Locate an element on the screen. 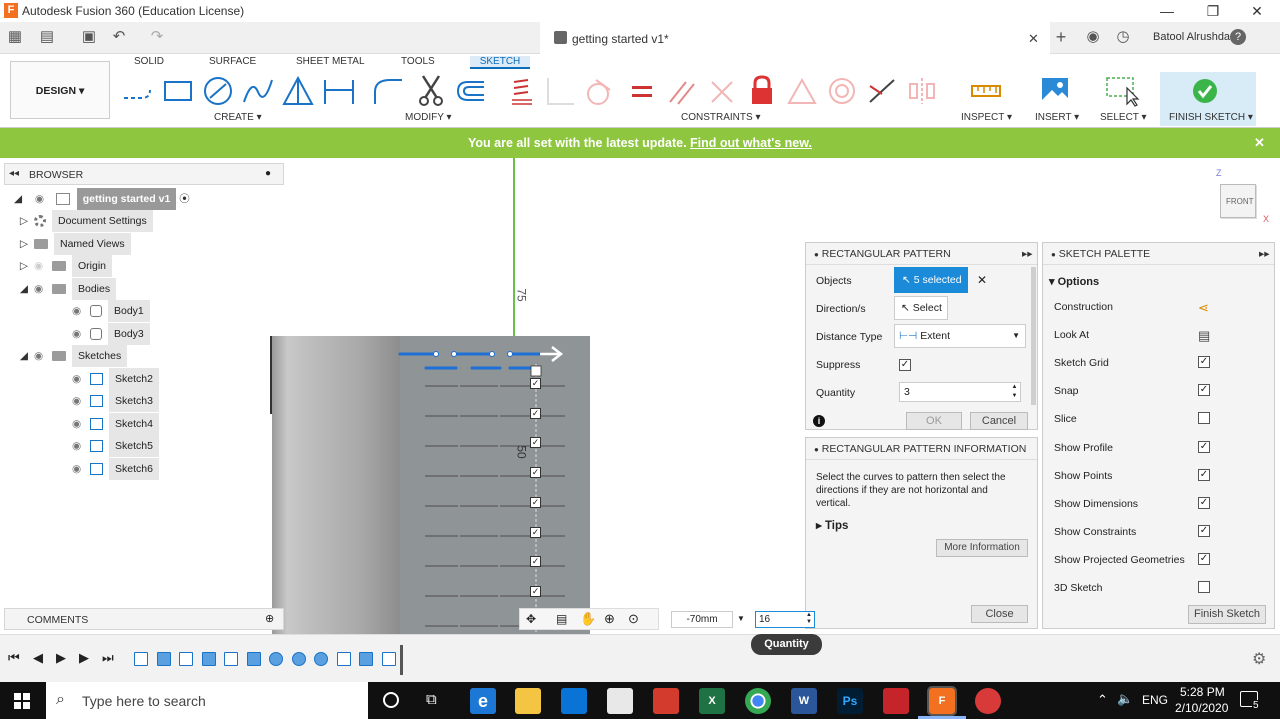 The height and width of the screenshot is (719, 1280). browser-item: ◉ Sketch5 is located at coordinates (86, 446).